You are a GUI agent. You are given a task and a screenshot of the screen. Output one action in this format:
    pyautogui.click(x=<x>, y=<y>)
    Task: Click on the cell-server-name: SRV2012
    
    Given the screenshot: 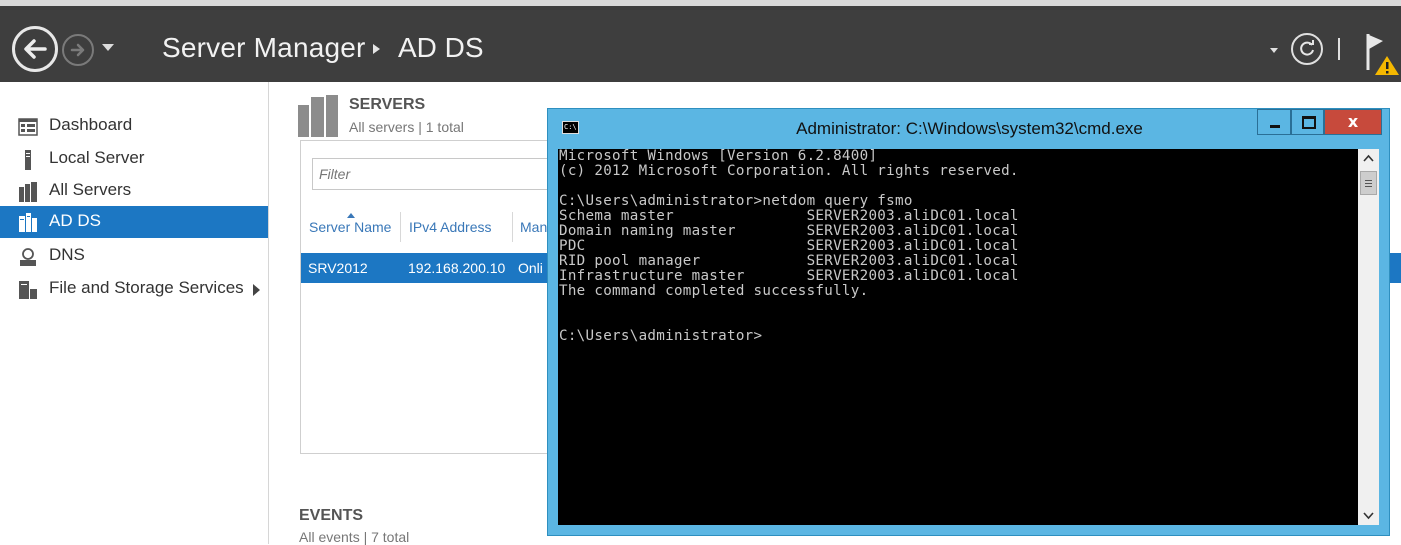 What is the action you would take?
    pyautogui.click(x=338, y=268)
    